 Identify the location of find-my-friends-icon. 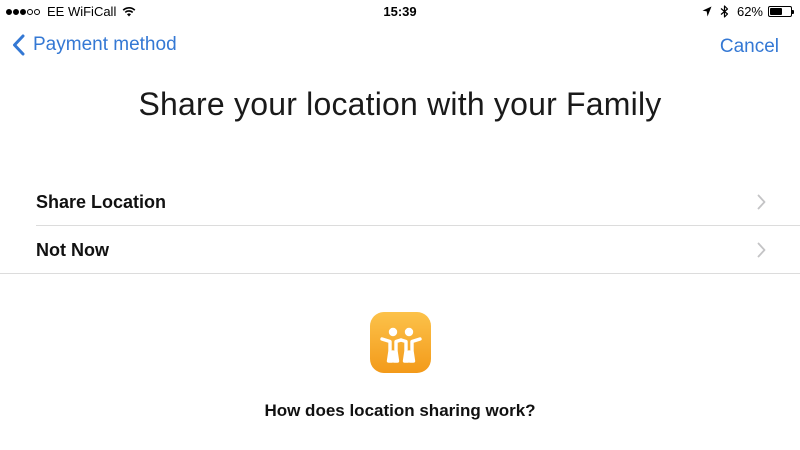
(400, 342).